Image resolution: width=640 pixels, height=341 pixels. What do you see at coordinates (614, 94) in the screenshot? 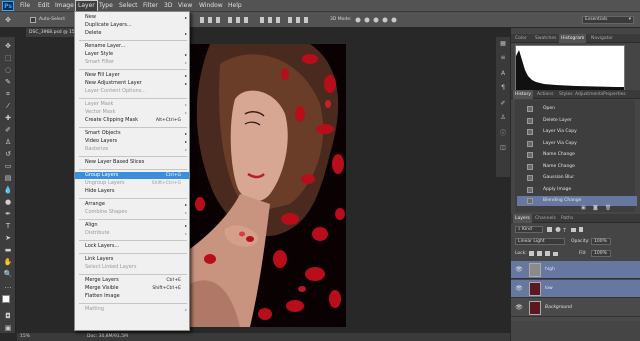
I see `tab-properties: Properties` at bounding box center [614, 94].